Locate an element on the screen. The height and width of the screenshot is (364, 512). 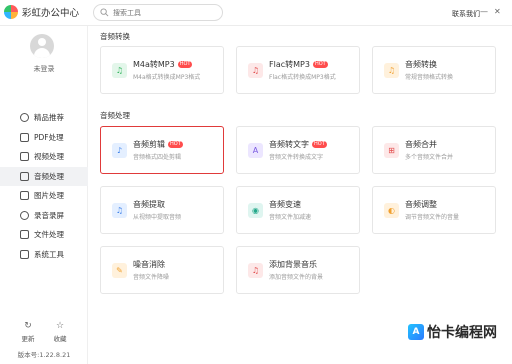
watermark-logo-icon: A is located at coordinates (416, 332).